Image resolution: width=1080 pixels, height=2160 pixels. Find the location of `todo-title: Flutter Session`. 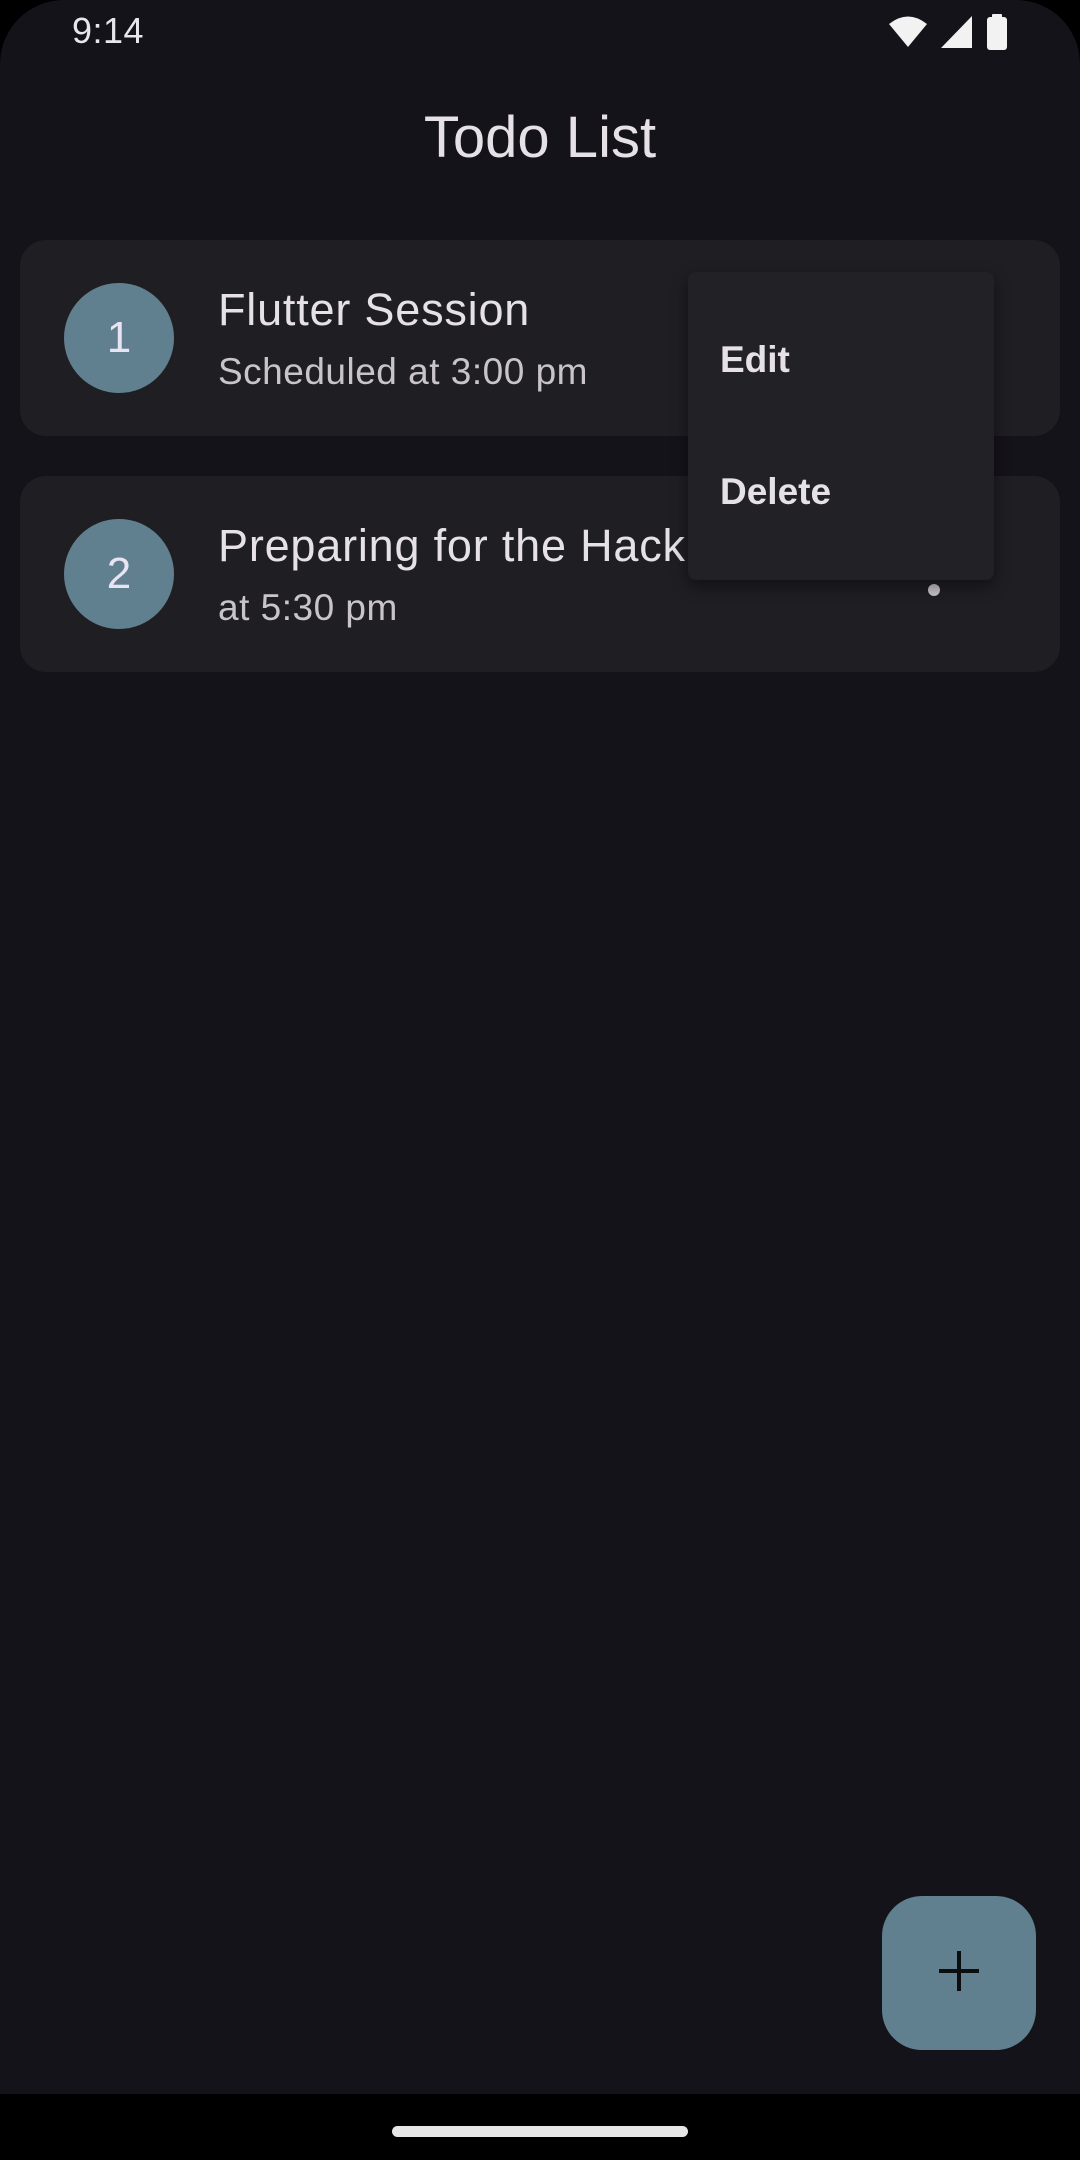

todo-title: Flutter Session is located at coordinates (374, 309).